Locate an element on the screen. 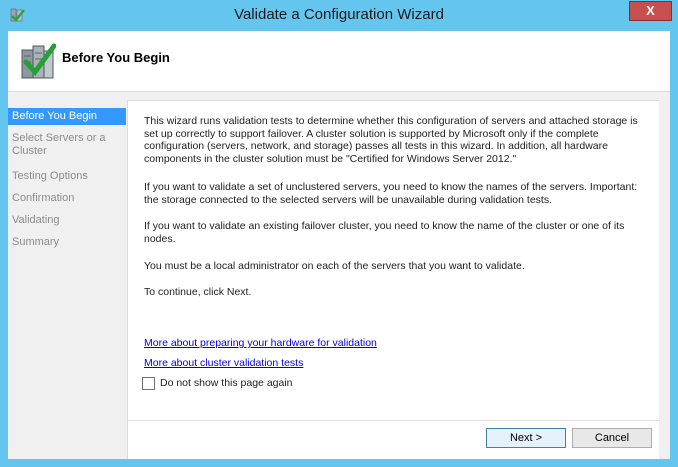  nav-step-before-you-begin: Before You Begin is located at coordinates (67, 116).